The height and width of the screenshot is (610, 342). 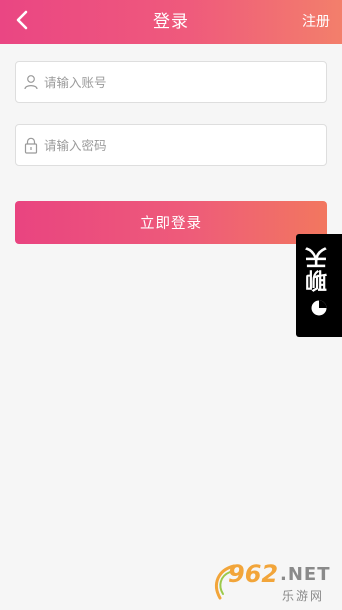 I want to click on page-title: 登录, so click(x=171, y=22).